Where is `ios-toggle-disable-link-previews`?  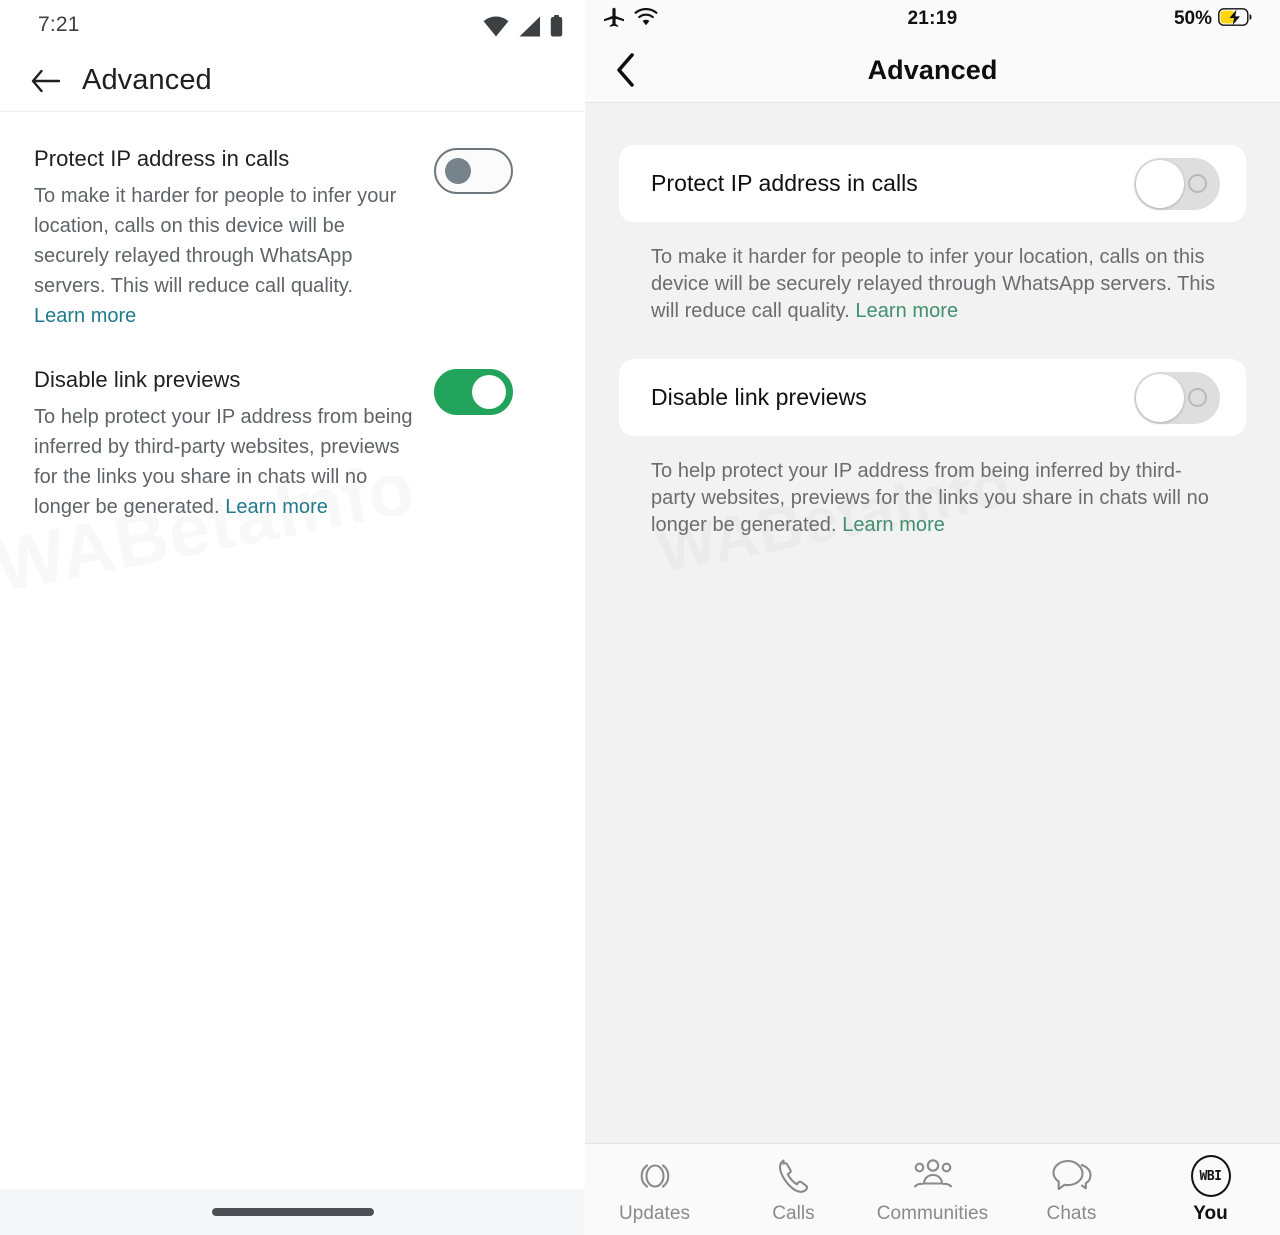
ios-toggle-disable-link-previews is located at coordinates (1177, 397).